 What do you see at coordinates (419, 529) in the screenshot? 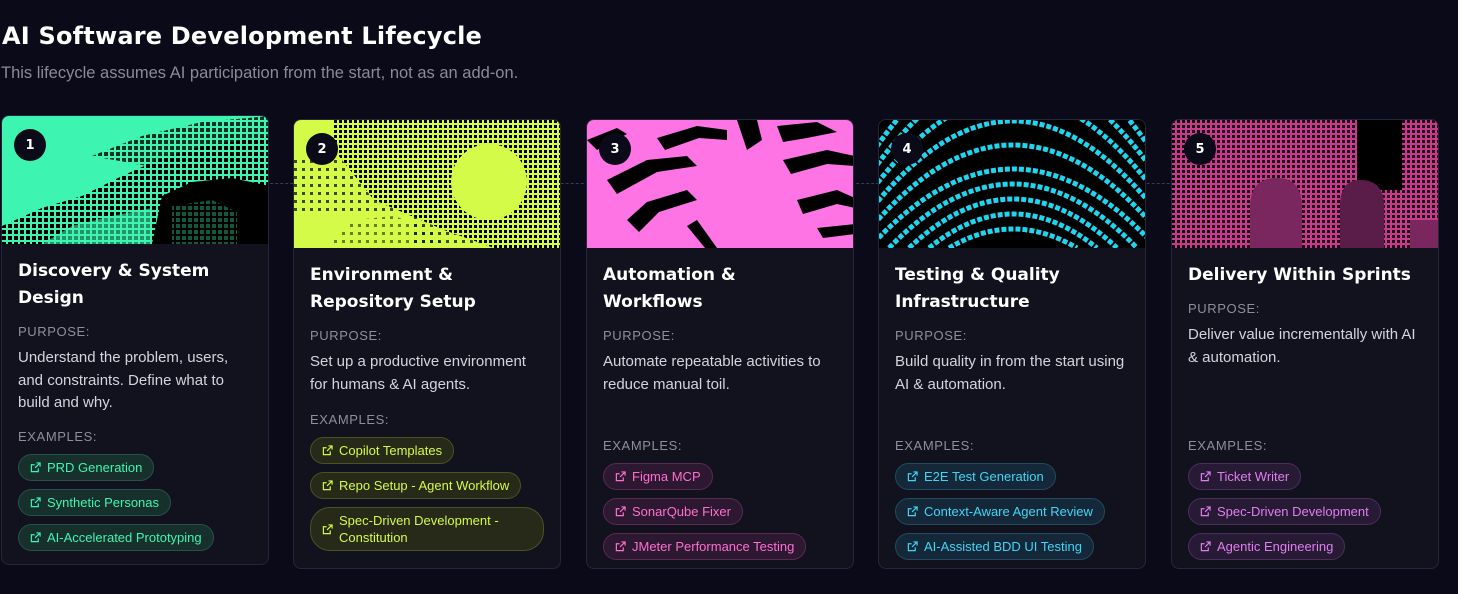
I see `example-label: Spec-Driven Development - Constitution` at bounding box center [419, 529].